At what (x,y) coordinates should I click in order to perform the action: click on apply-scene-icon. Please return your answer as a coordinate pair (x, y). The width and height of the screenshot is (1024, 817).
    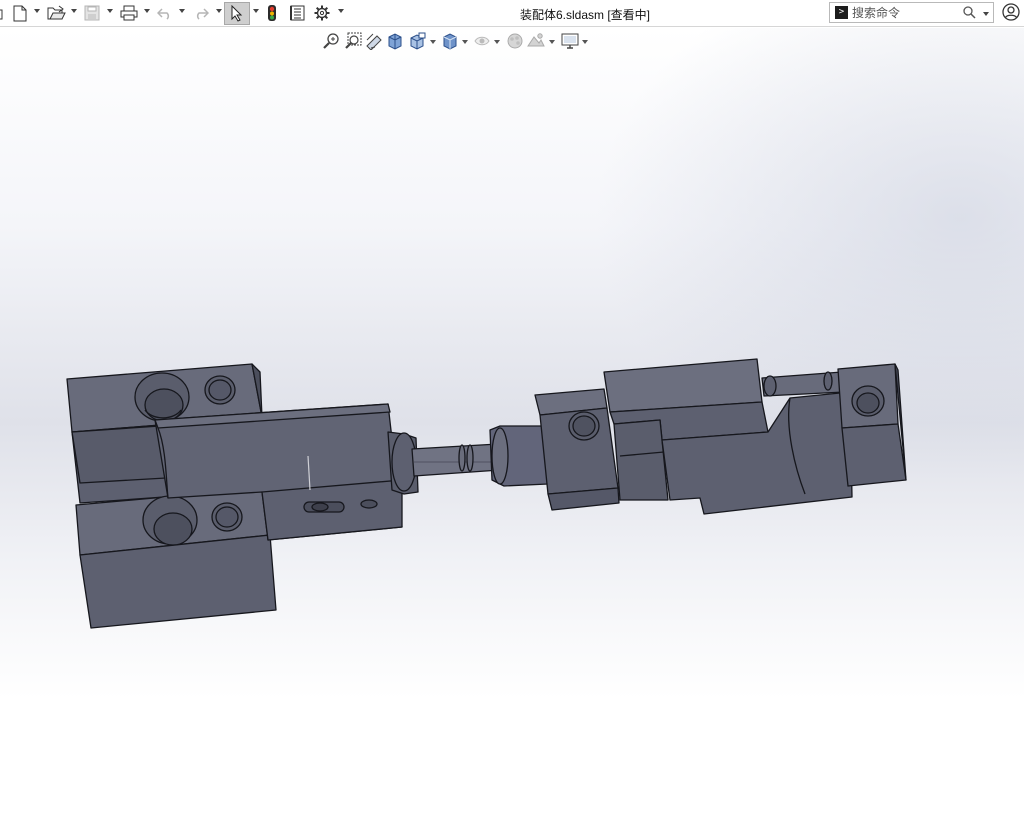
    Looking at the image, I should click on (536, 41).